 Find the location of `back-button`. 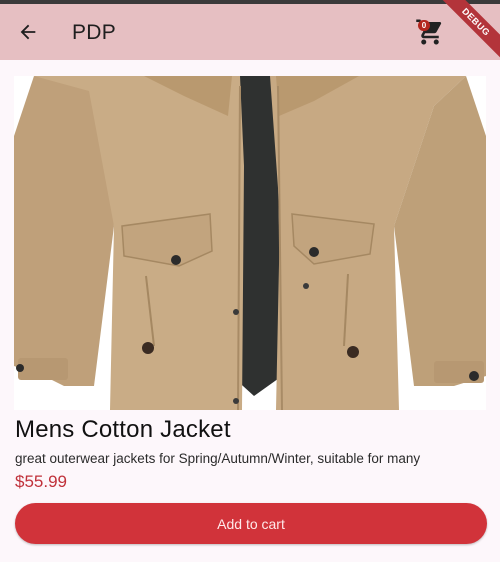

back-button is located at coordinates (28, 32).